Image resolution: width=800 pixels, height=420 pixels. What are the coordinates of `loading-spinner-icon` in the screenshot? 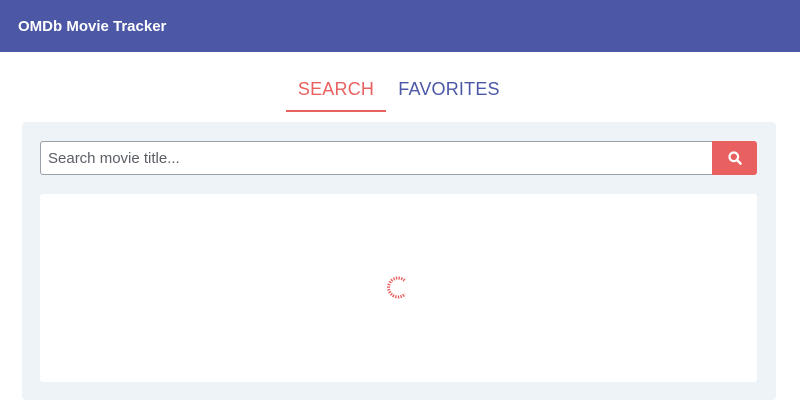 It's located at (397, 287).